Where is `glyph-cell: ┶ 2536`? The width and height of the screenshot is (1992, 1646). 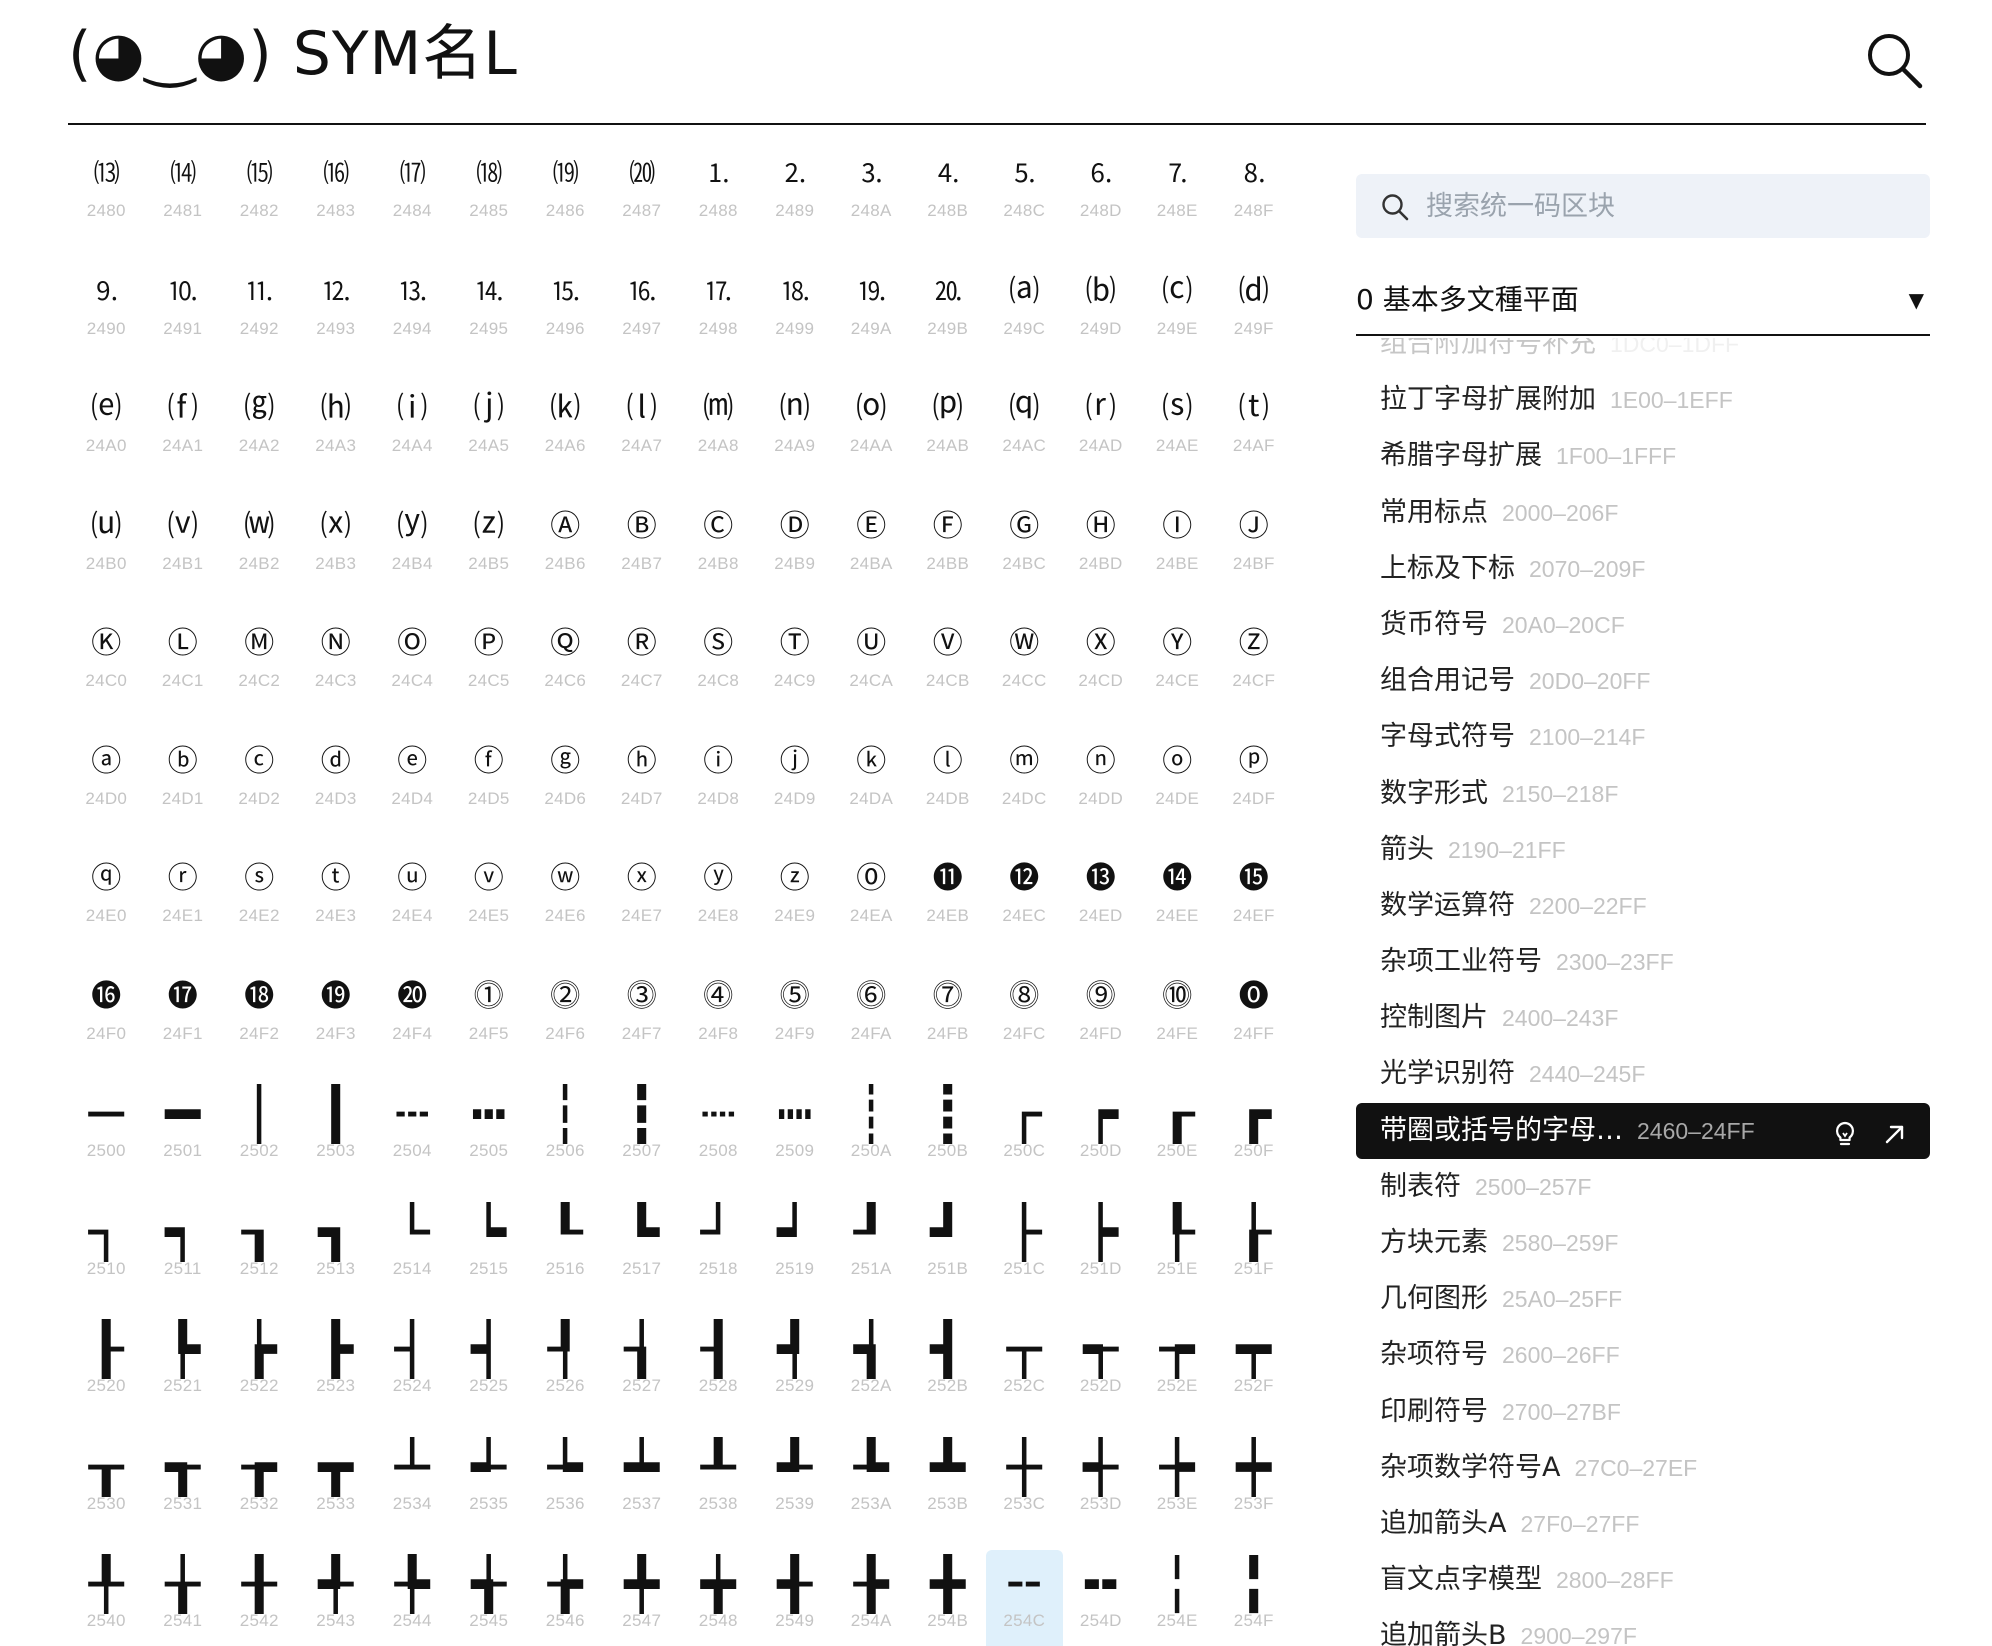
glyph-cell: ┶ 2536 is located at coordinates (565, 1492).